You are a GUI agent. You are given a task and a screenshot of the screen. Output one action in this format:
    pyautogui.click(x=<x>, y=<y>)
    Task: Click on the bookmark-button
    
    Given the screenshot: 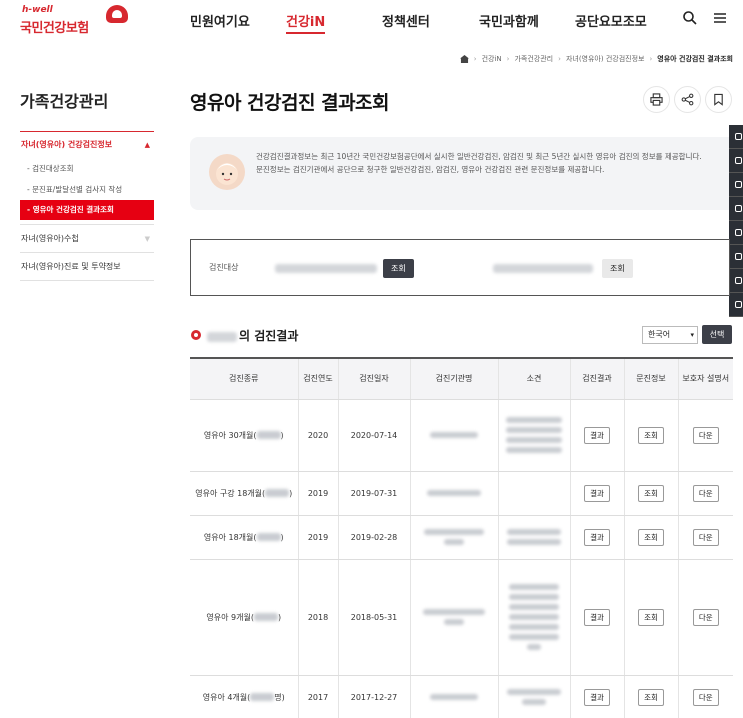 What is the action you would take?
    pyautogui.click(x=718, y=99)
    